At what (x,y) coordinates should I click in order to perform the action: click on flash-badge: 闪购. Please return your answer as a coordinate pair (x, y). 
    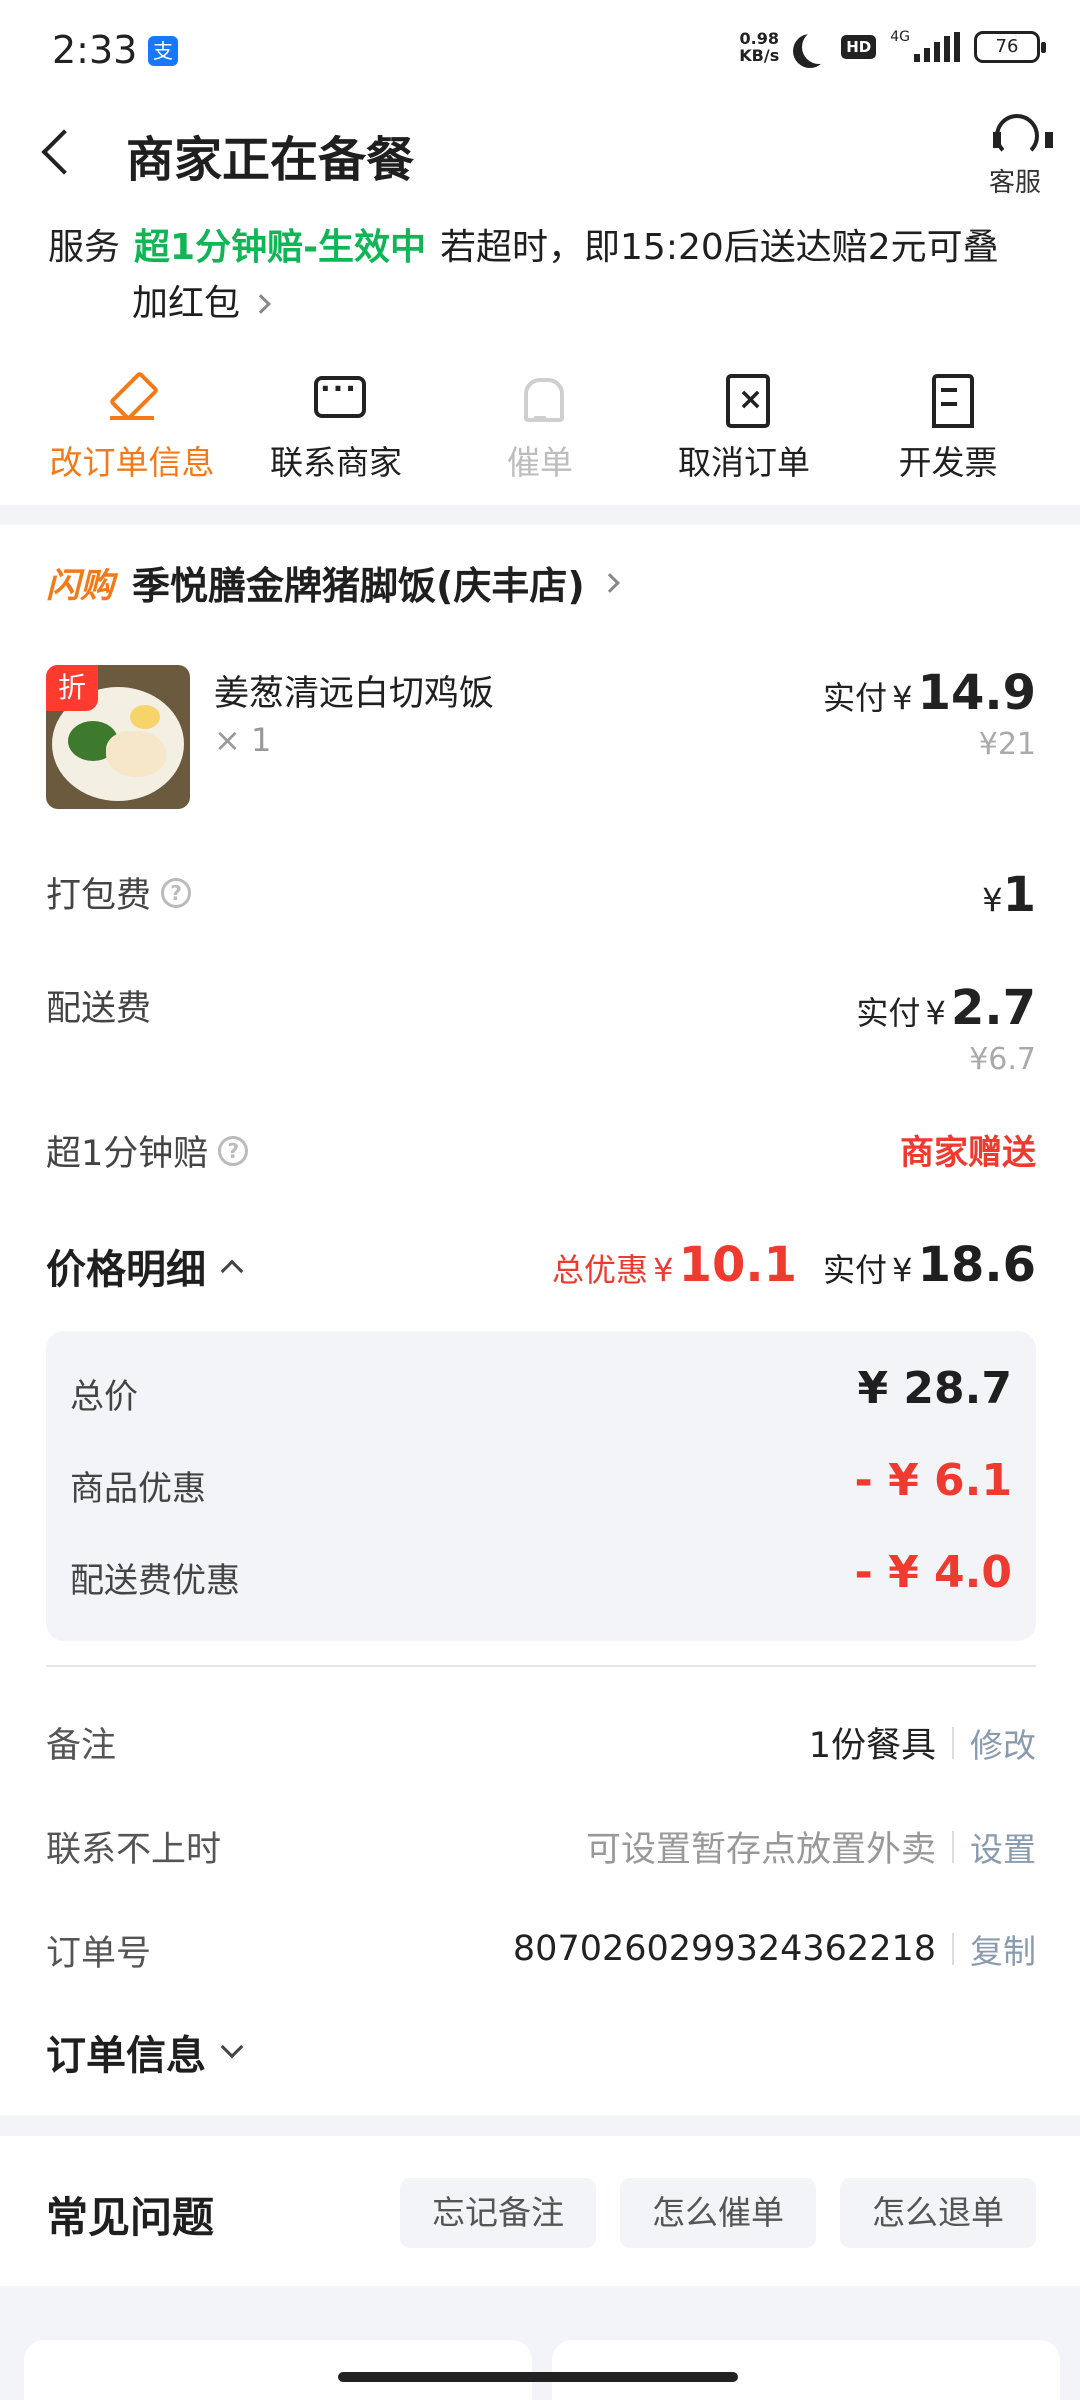
    Looking at the image, I should click on (80, 586).